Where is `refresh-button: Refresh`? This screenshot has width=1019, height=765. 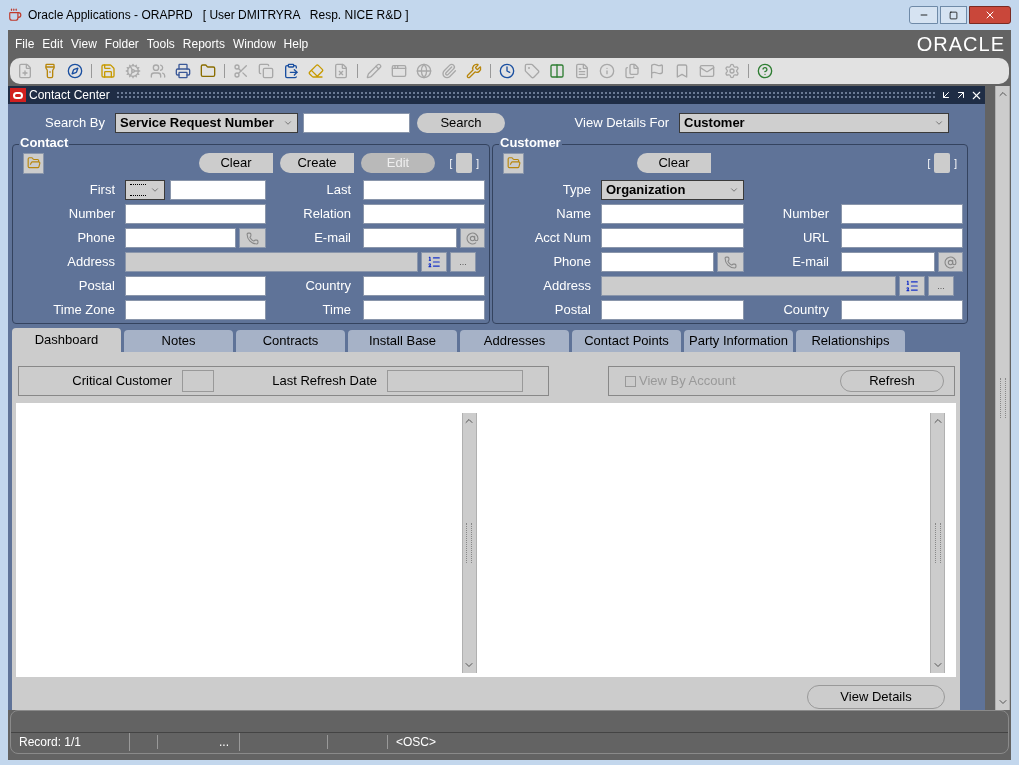
refresh-button: Refresh is located at coordinates (892, 381).